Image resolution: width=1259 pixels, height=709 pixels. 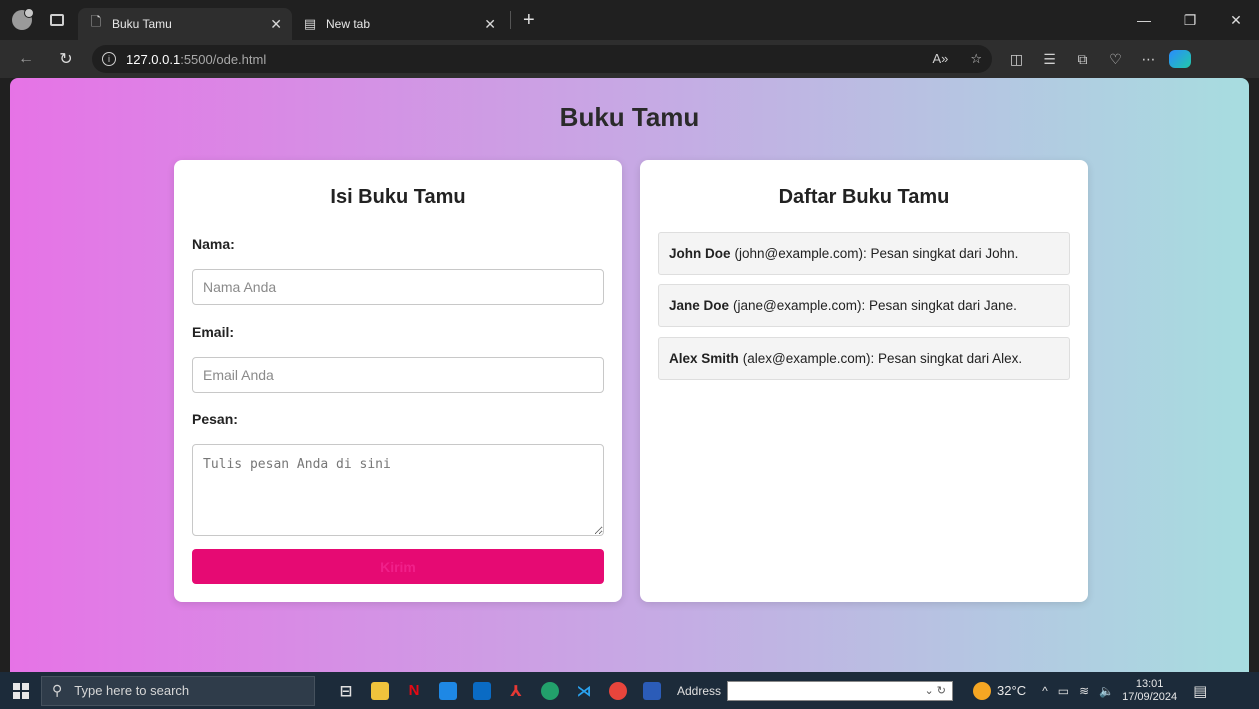 I want to click on tab-separator, so click(x=510, y=20).